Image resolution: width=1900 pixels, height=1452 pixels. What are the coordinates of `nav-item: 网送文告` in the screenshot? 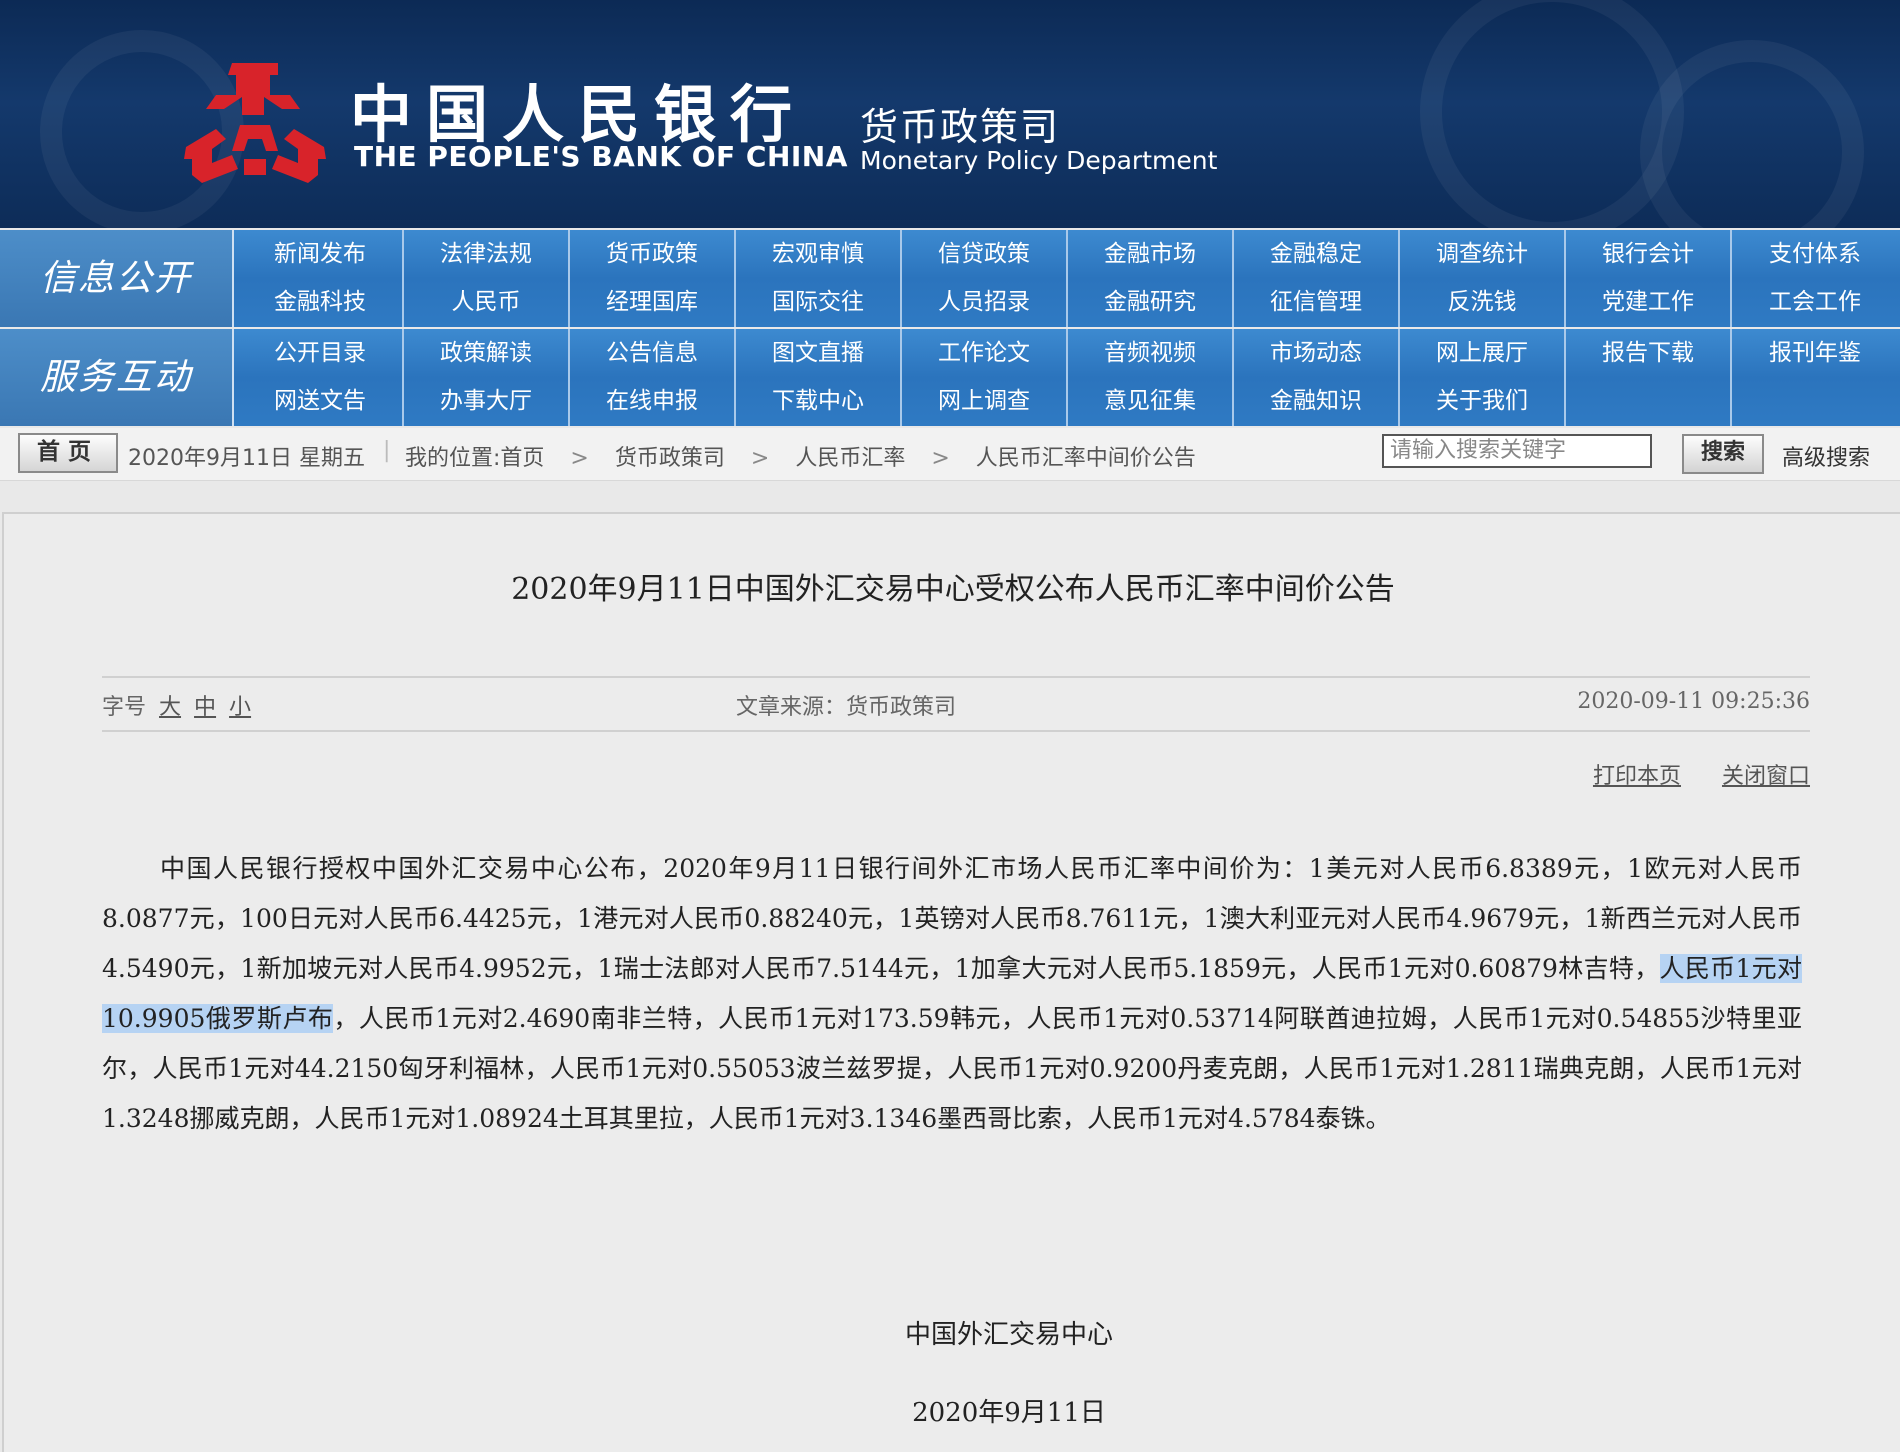 It's located at (321, 401).